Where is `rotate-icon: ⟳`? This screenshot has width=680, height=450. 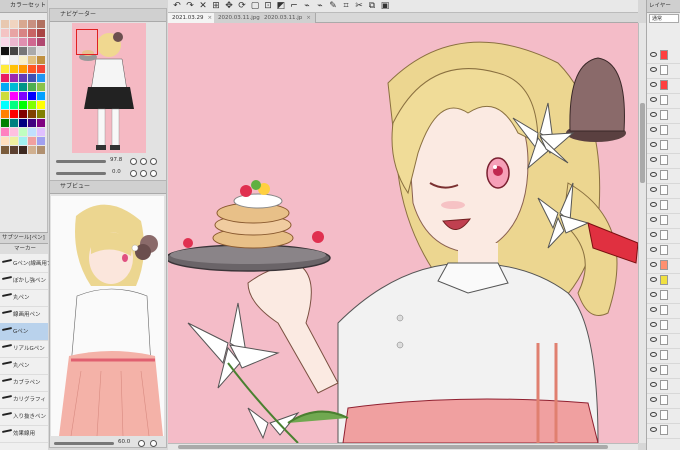 rotate-icon: ⟳ is located at coordinates (242, 6).